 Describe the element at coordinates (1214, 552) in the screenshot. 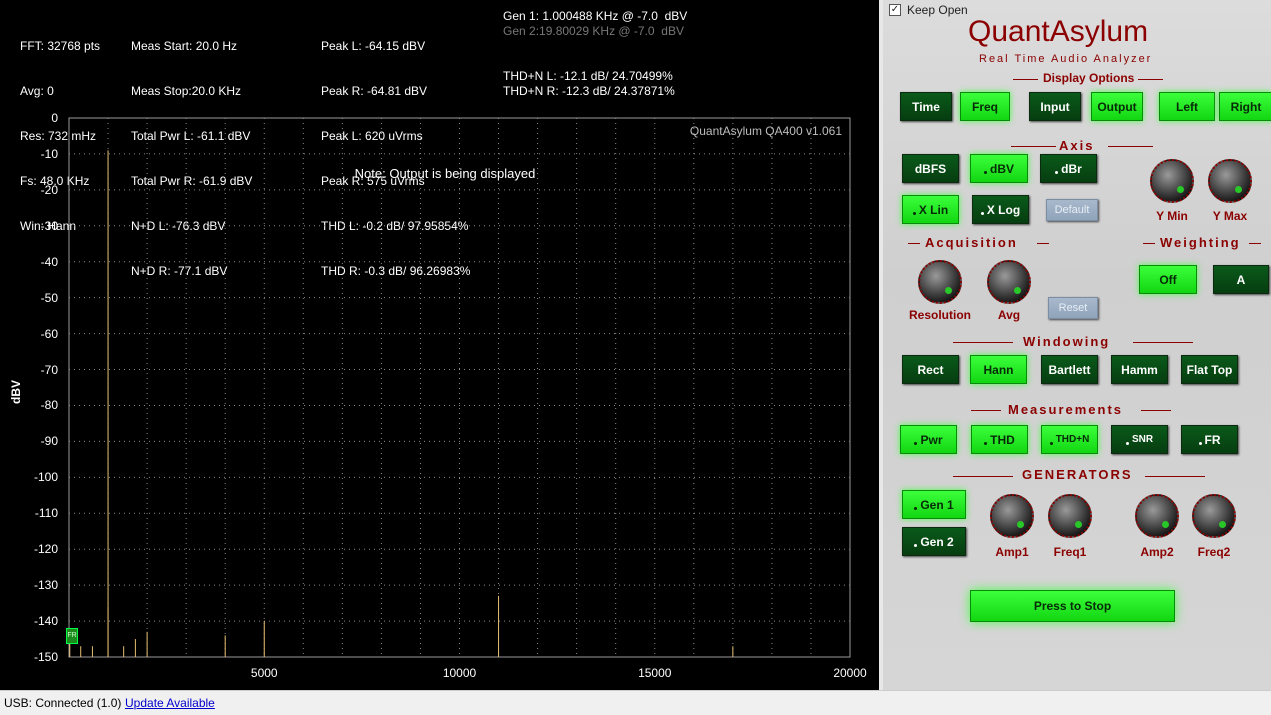

I see `freq2-label: Freq2` at that location.